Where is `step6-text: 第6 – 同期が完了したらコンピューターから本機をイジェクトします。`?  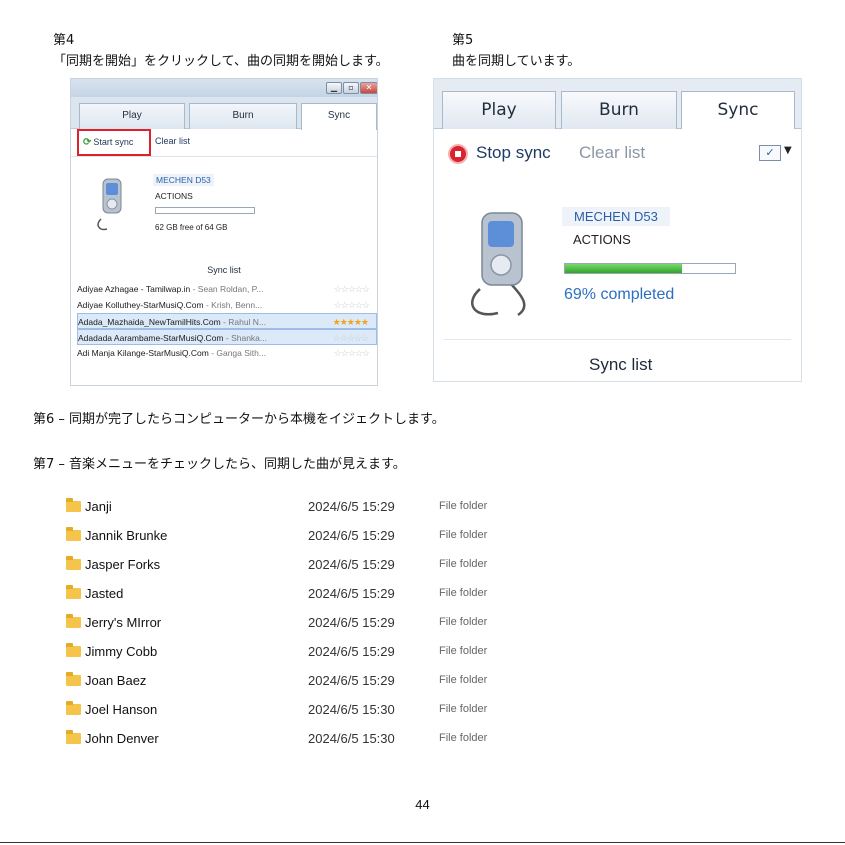 step6-text: 第6 – 同期が完了したらコンピューターから本機をイジェクトします。 is located at coordinates (239, 419).